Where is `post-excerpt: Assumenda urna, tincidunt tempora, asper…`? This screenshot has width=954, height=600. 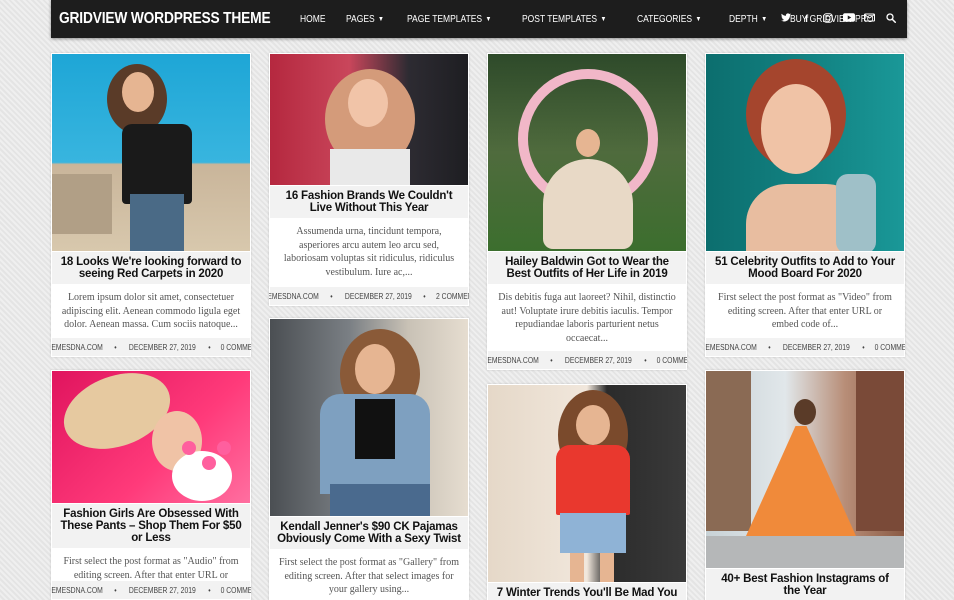 post-excerpt: Assumenda urna, tincidunt tempora, asper… is located at coordinates (369, 252).